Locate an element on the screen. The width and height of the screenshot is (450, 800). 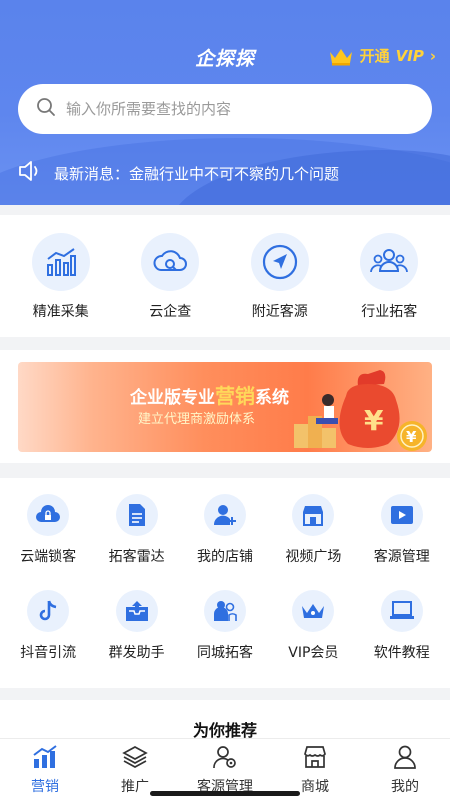
promo-banner: 企业版专业营销系统 建立代理商激励体系 ¥ ¥ is located at coordinates (225, 407).